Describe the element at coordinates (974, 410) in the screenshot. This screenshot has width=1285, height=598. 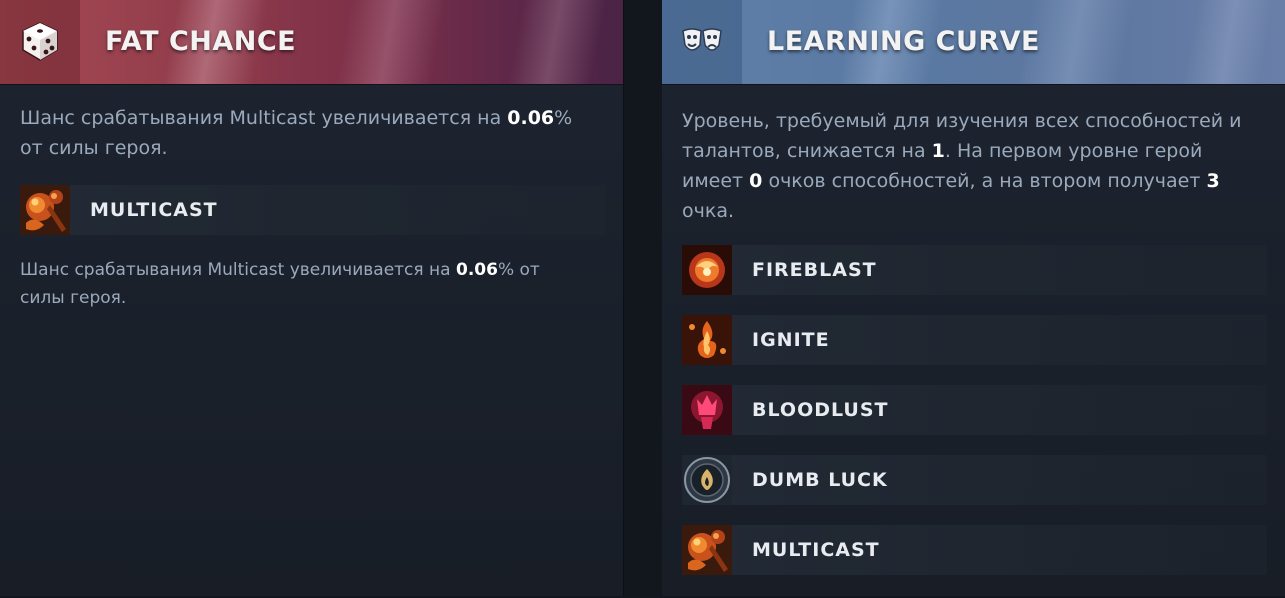
I see `ability-row-bloodlust: BLOODLUST` at that location.